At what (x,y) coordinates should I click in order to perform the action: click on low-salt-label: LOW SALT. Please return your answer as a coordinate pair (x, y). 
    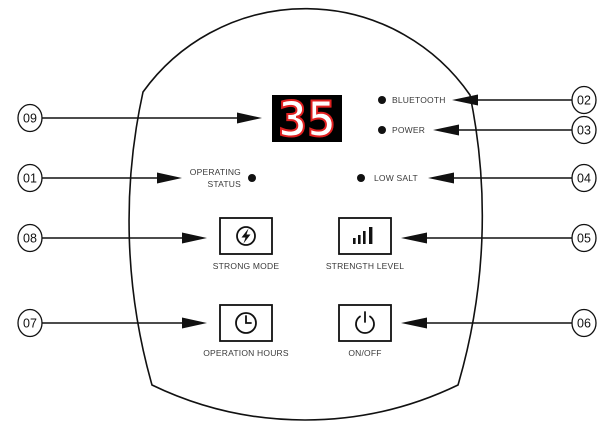
    Looking at the image, I should click on (396, 178).